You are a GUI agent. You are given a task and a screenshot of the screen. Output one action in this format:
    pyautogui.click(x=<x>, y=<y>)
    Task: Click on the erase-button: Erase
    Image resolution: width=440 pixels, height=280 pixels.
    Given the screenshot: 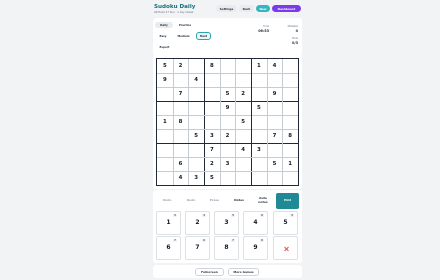 What is the action you would take?
    pyautogui.click(x=214, y=201)
    